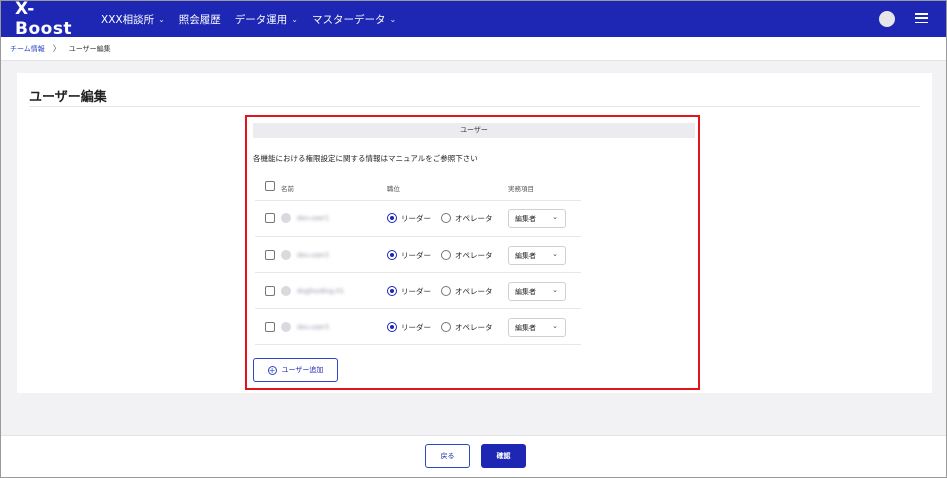 The height and width of the screenshot is (478, 947). What do you see at coordinates (128, 19) in the screenshot?
I see `nav-item-label: XXX相談所` at bounding box center [128, 19].